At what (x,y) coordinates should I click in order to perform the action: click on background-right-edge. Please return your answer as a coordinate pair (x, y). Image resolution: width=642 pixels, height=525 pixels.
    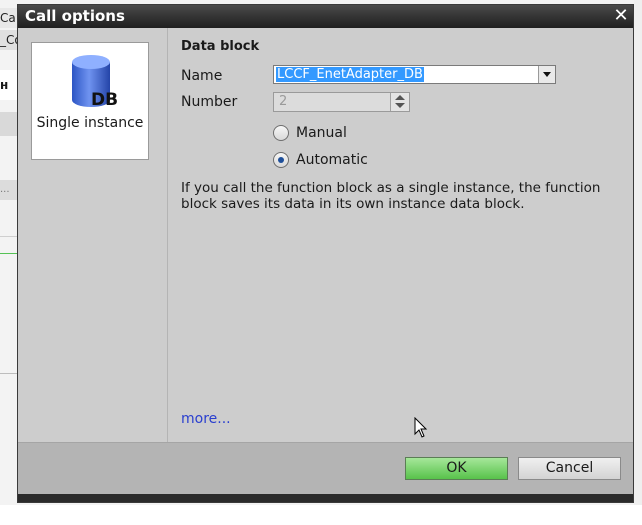
    Looking at the image, I should click on (638, 262).